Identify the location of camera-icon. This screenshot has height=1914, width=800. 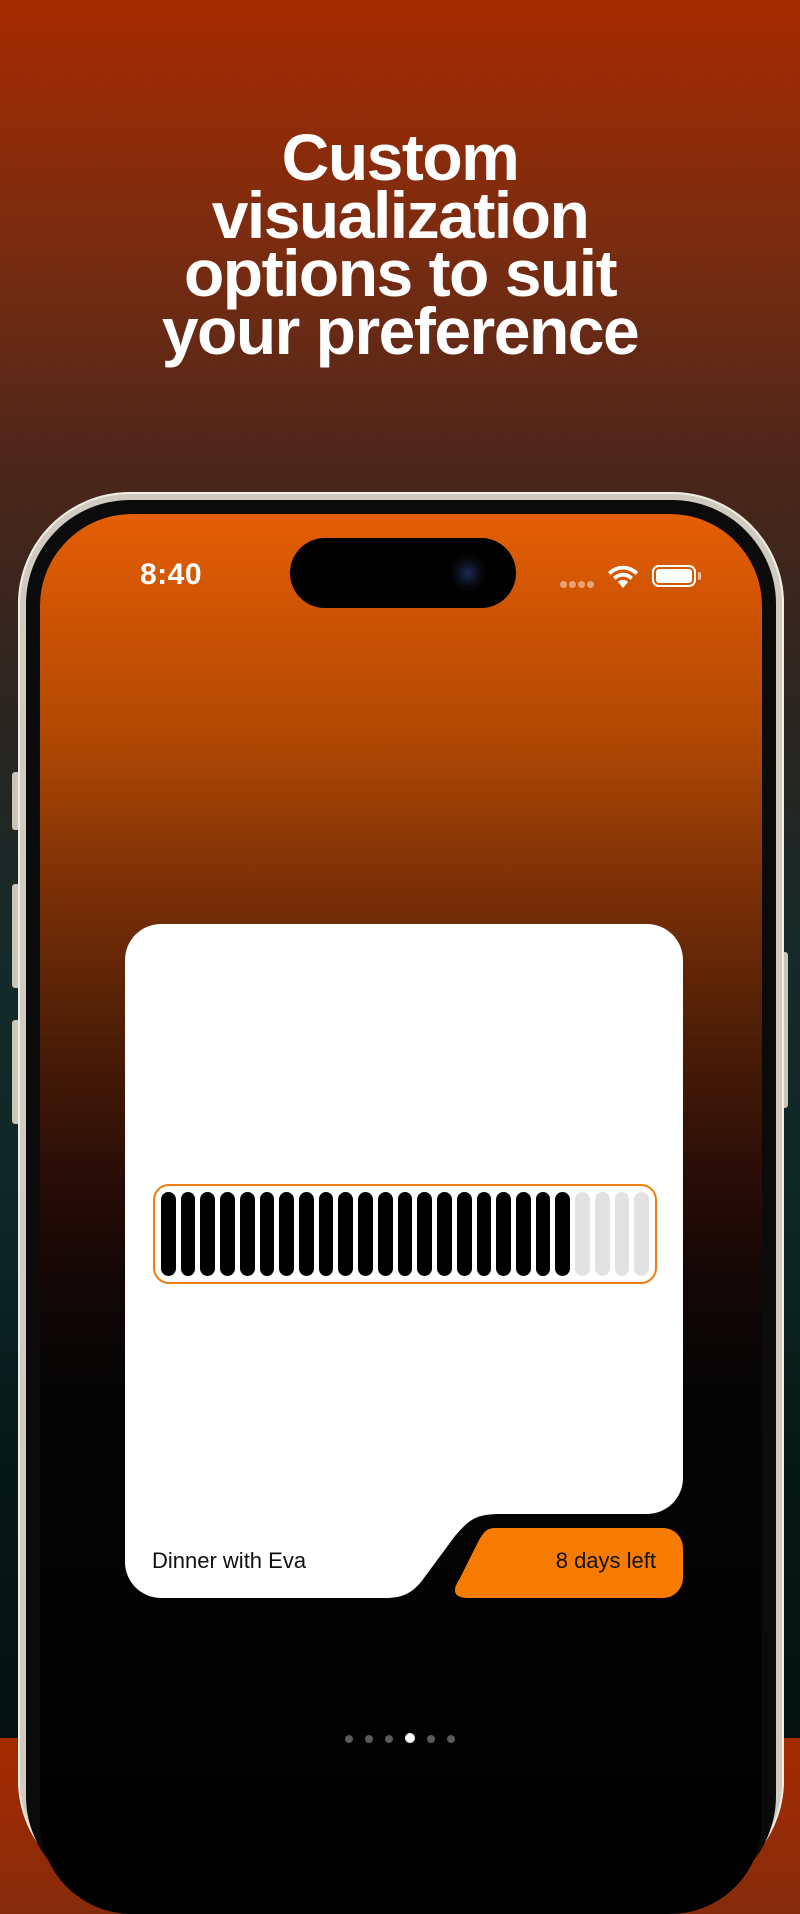
(468, 573).